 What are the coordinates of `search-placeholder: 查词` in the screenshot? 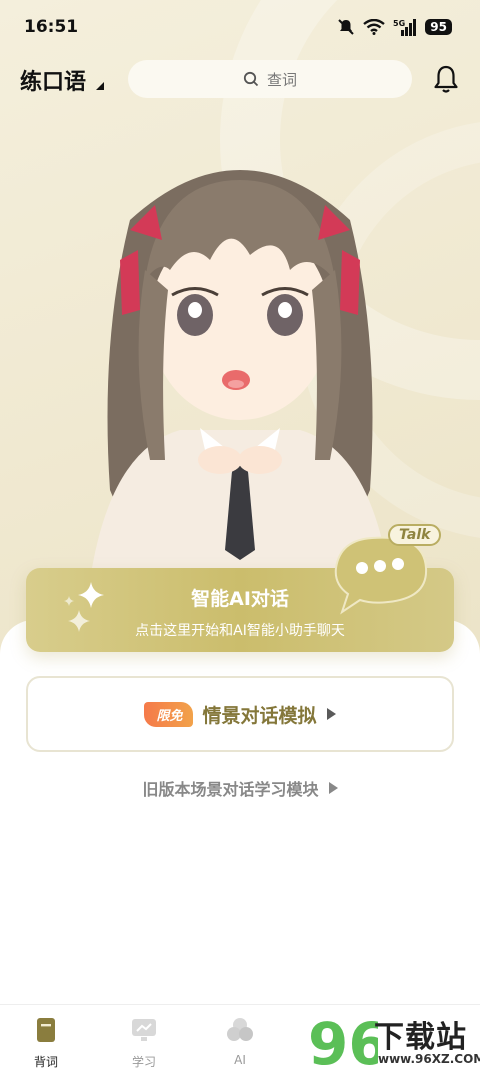 It's located at (281, 79).